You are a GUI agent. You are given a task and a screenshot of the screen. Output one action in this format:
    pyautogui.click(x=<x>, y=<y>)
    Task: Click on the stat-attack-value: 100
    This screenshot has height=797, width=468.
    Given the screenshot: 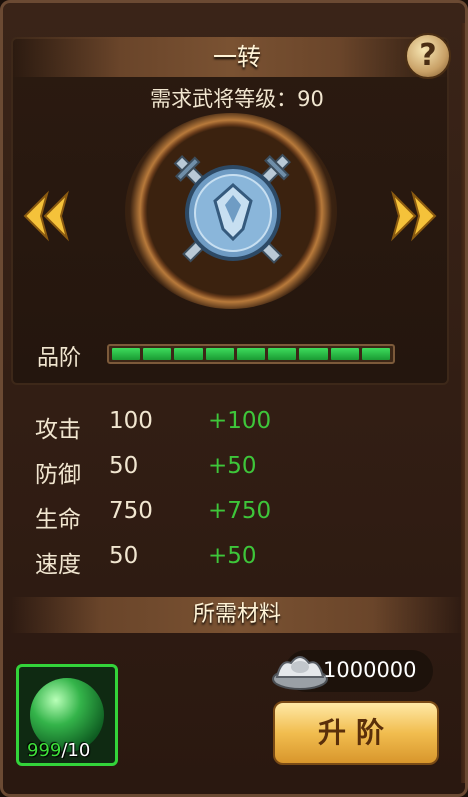 What is the action you would take?
    pyautogui.click(x=131, y=421)
    